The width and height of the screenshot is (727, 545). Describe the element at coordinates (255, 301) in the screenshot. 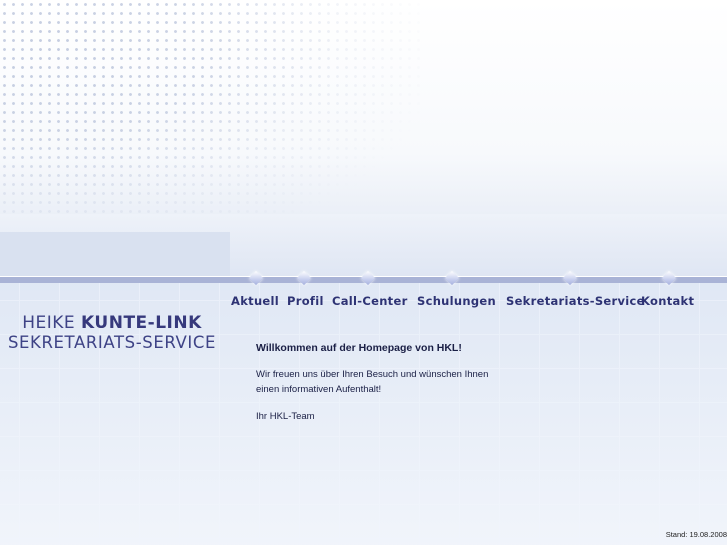

I see `nav-item-aktuell: Aktuell` at that location.